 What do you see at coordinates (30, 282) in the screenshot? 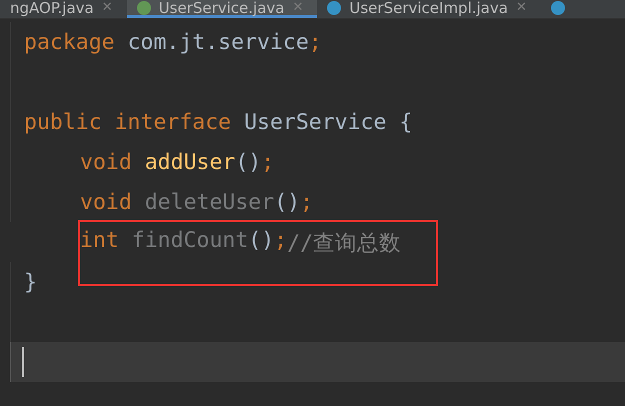
I see `code-text: }` at bounding box center [30, 282].